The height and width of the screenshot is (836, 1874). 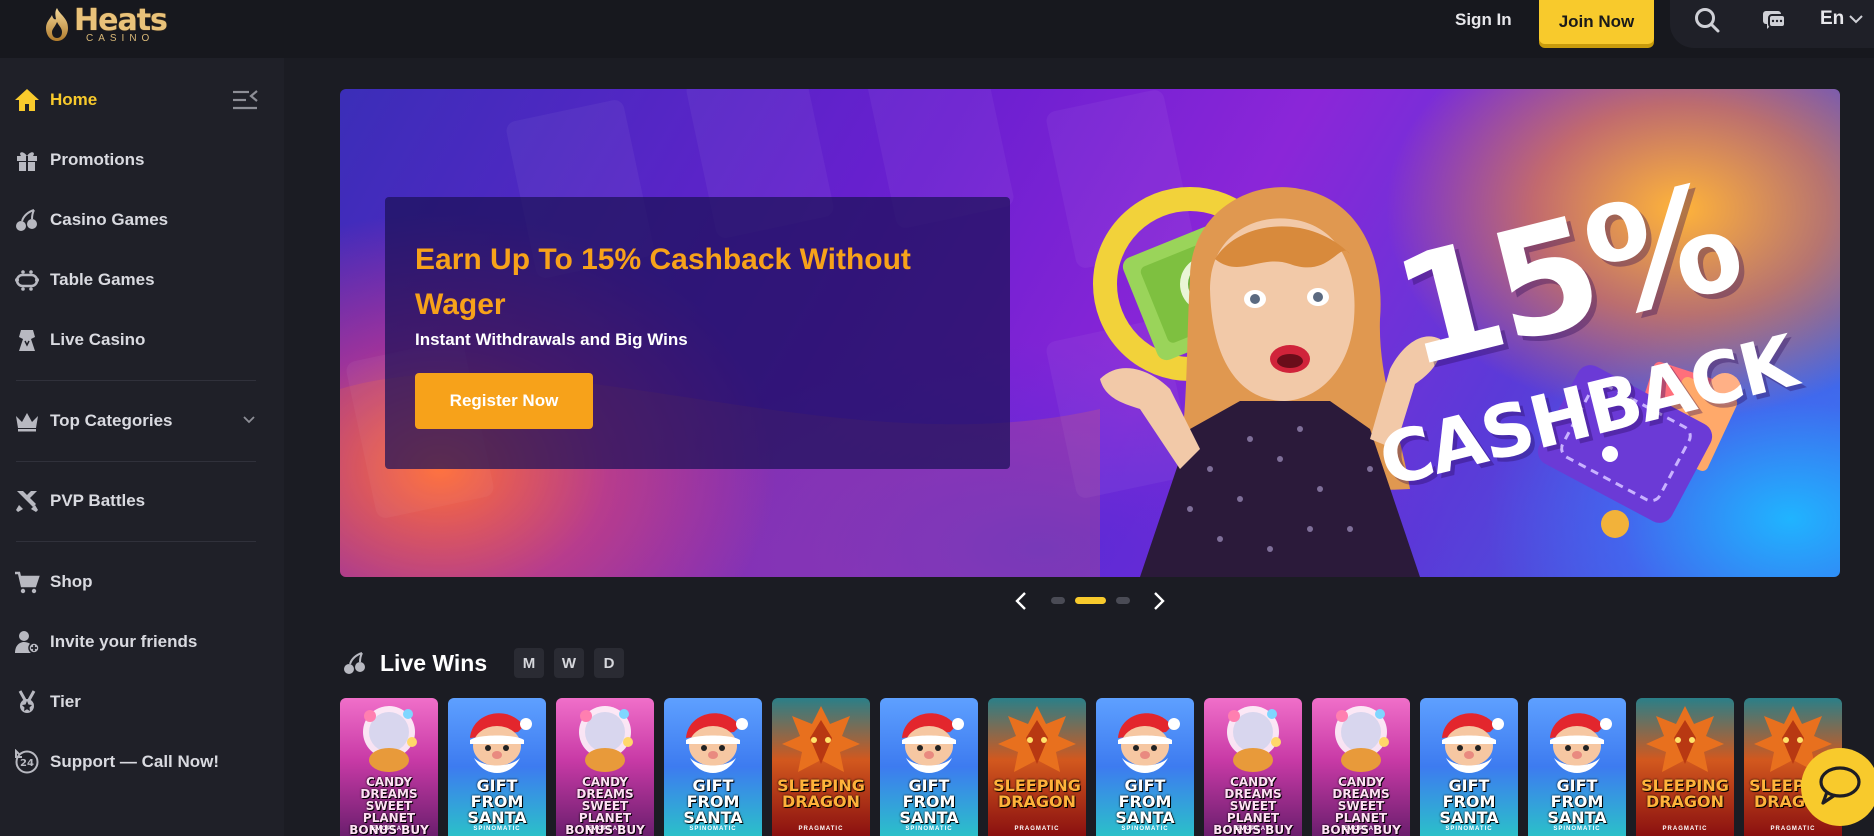 I want to click on sidebar-item-label: PVP Battles, so click(x=98, y=500).